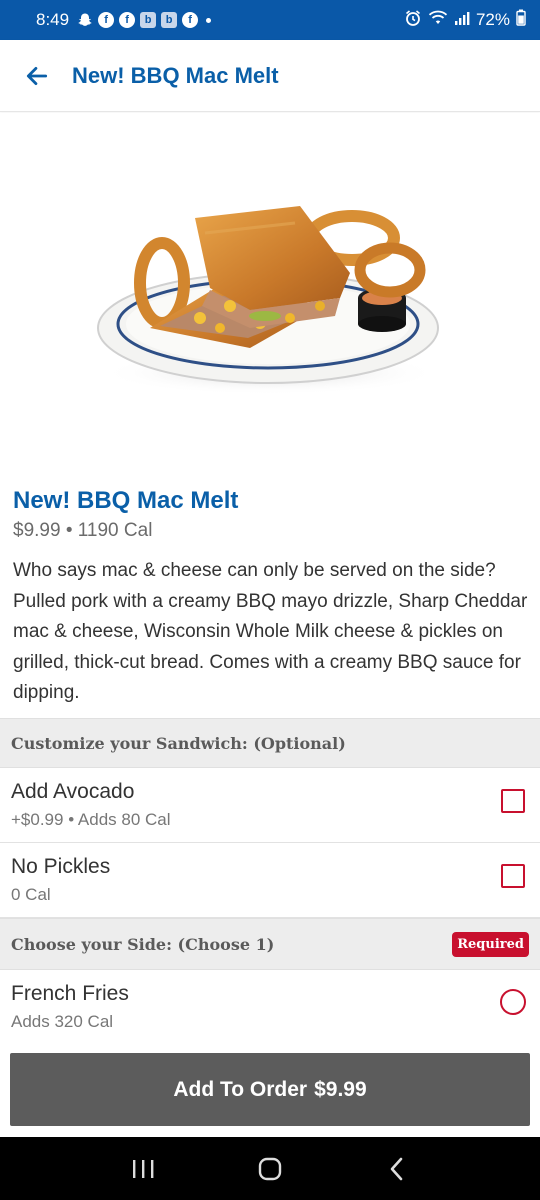 The width and height of the screenshot is (540, 1200). What do you see at coordinates (340, 1089) in the screenshot?
I see `add-to-order-price: $9.99` at bounding box center [340, 1089].